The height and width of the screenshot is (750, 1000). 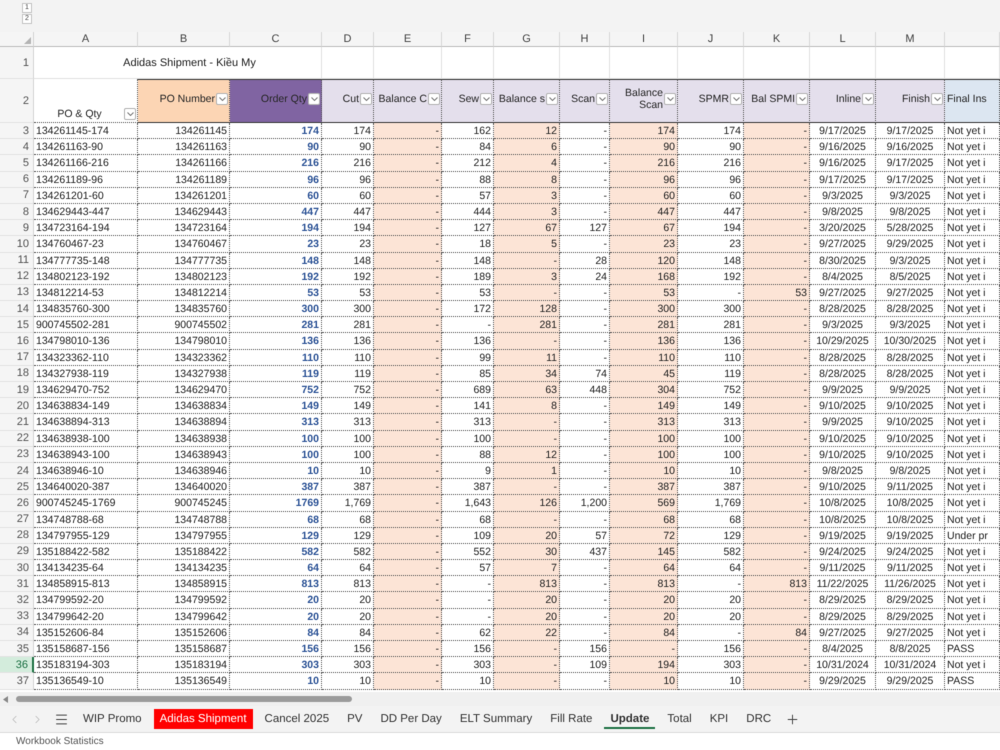 I want to click on sheet-tab: Cancel 2025, so click(x=297, y=719).